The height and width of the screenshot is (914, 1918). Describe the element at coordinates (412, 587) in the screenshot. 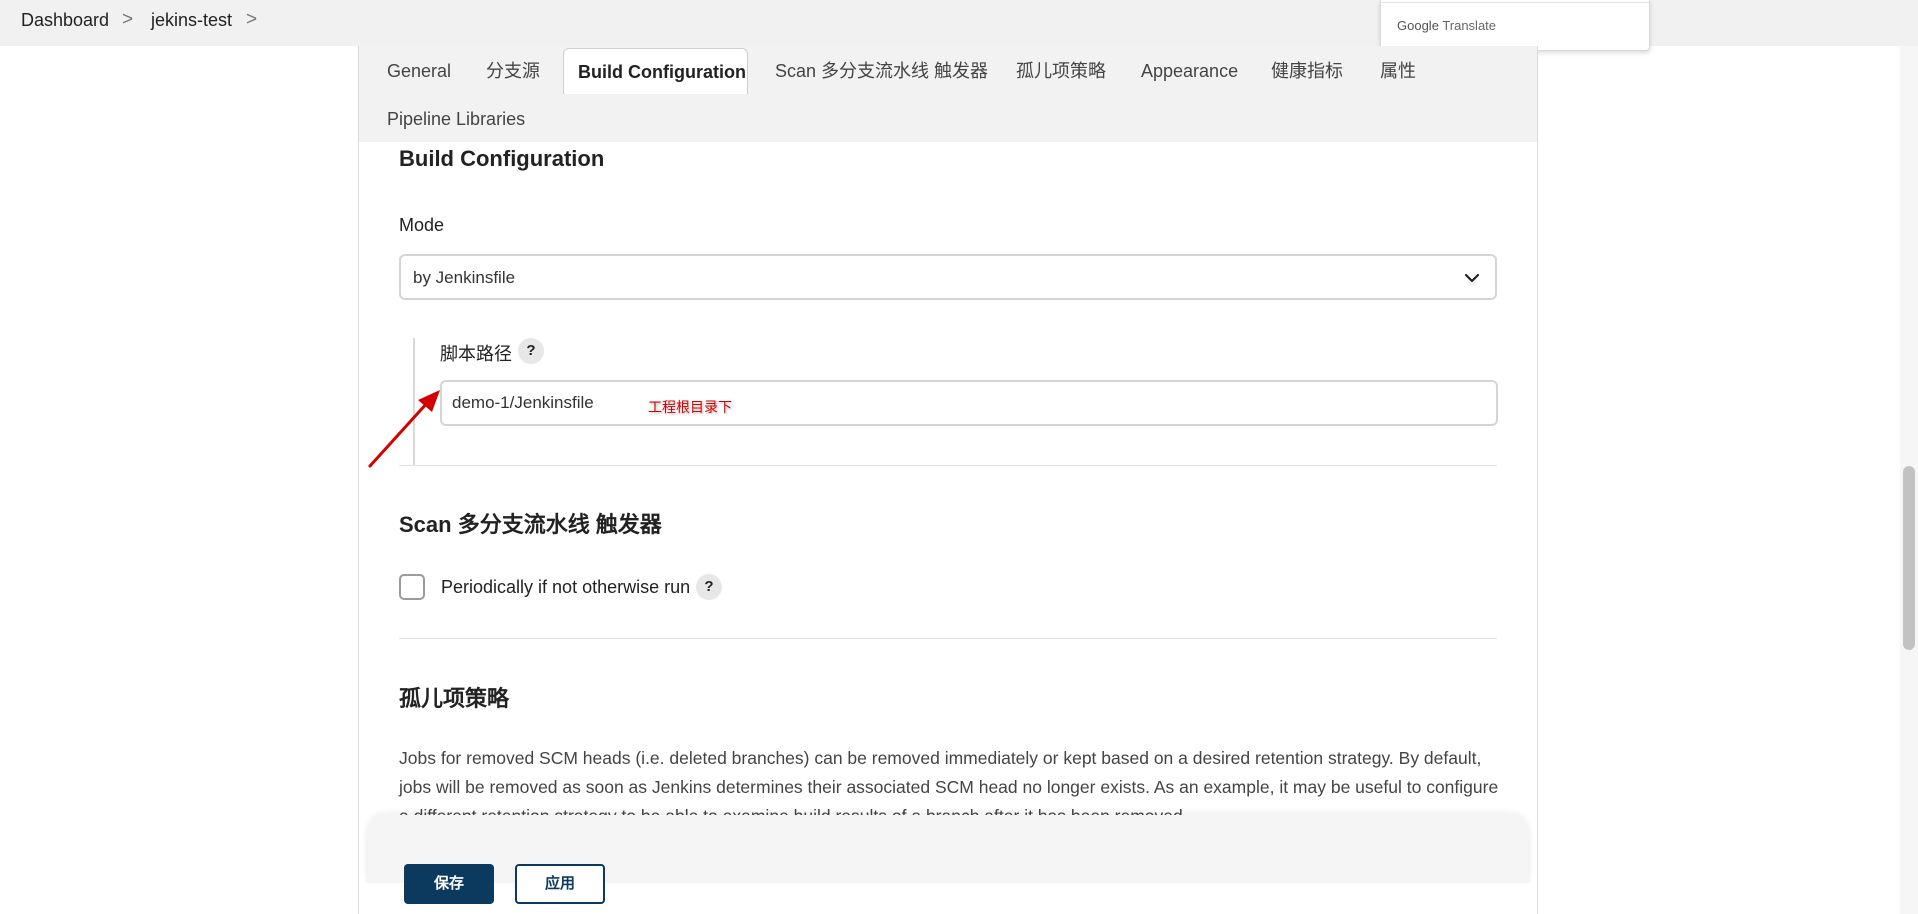

I see `periodically-checkbox` at that location.